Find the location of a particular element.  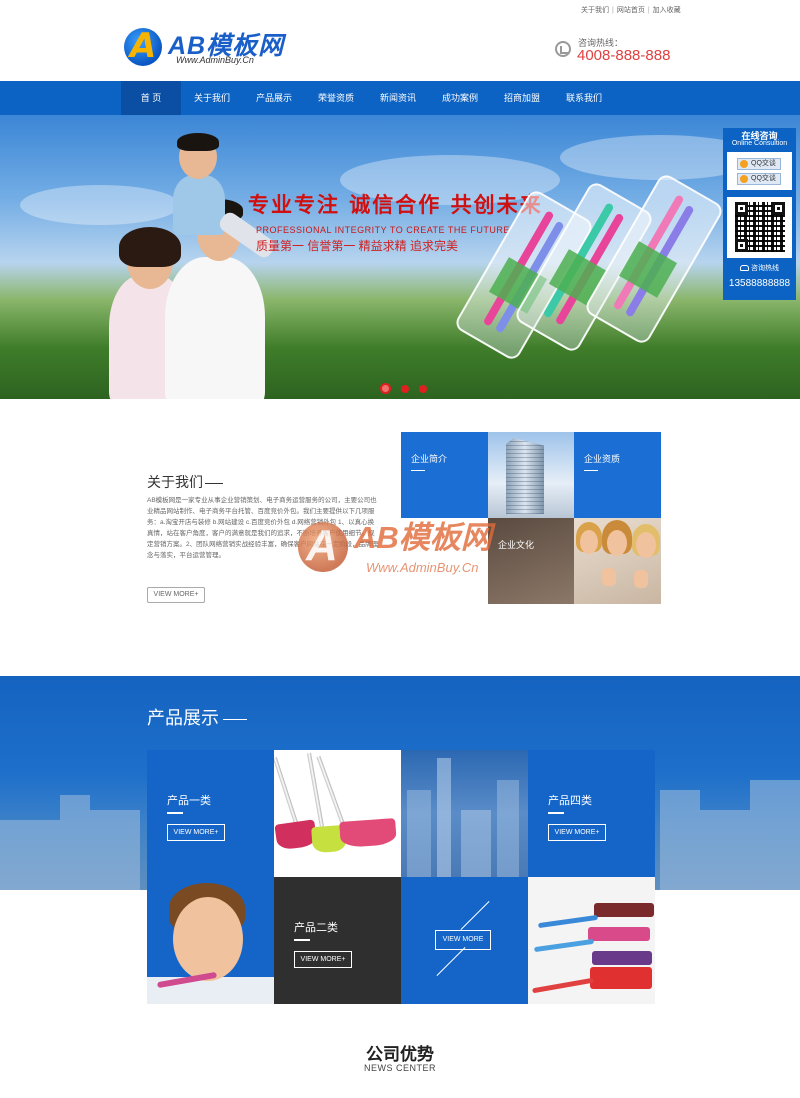

product-city-image is located at coordinates (464, 813).